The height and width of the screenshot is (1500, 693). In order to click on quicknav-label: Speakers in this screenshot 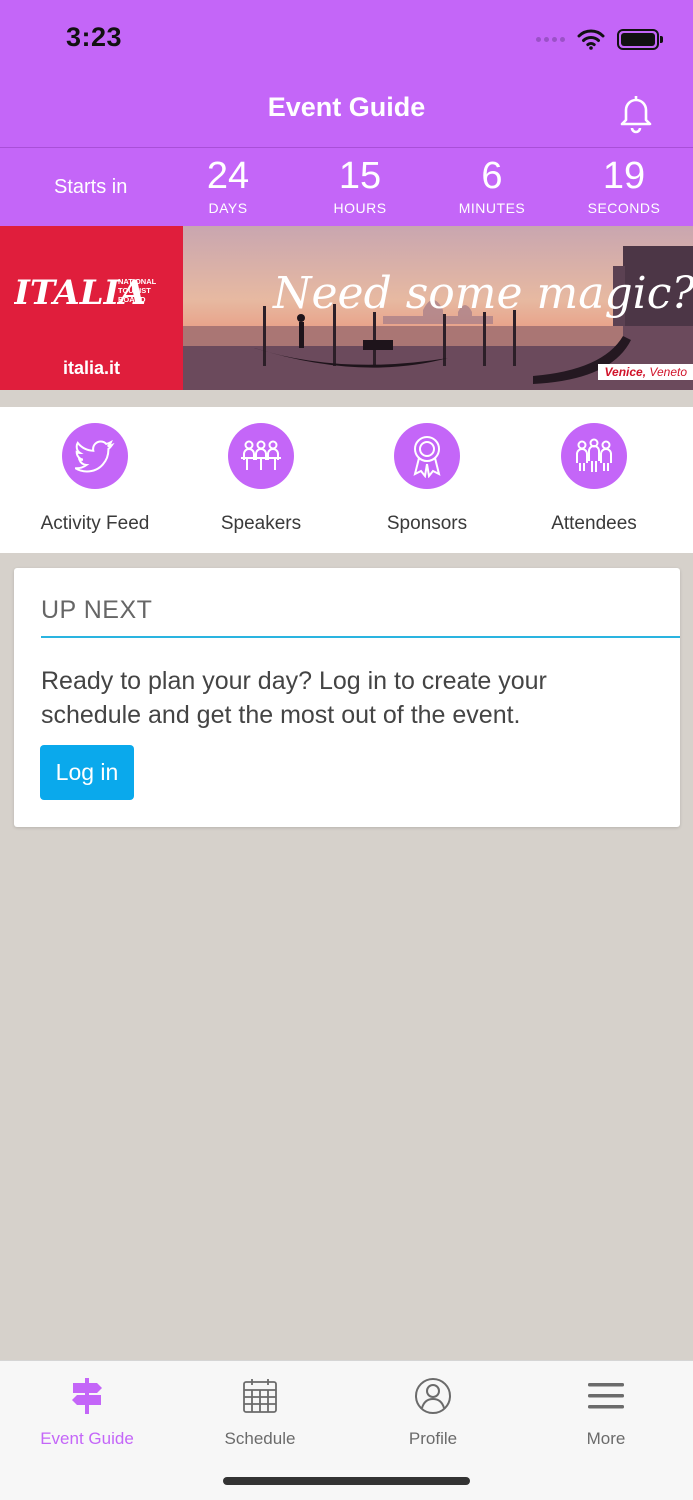, I will do `click(261, 523)`.